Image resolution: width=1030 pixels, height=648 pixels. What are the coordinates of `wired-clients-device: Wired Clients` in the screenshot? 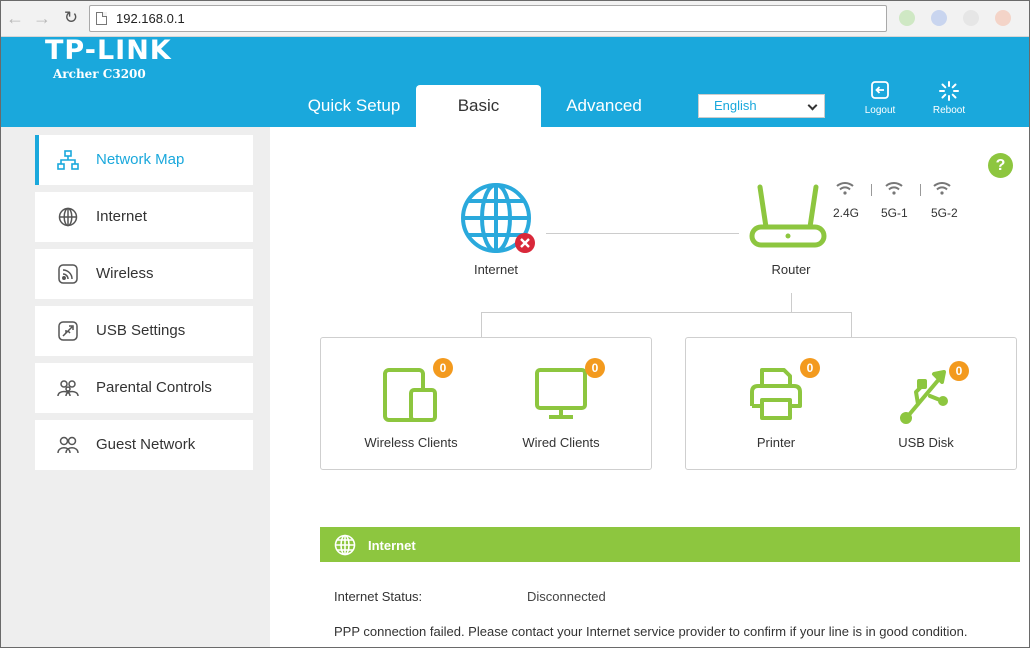 It's located at (561, 408).